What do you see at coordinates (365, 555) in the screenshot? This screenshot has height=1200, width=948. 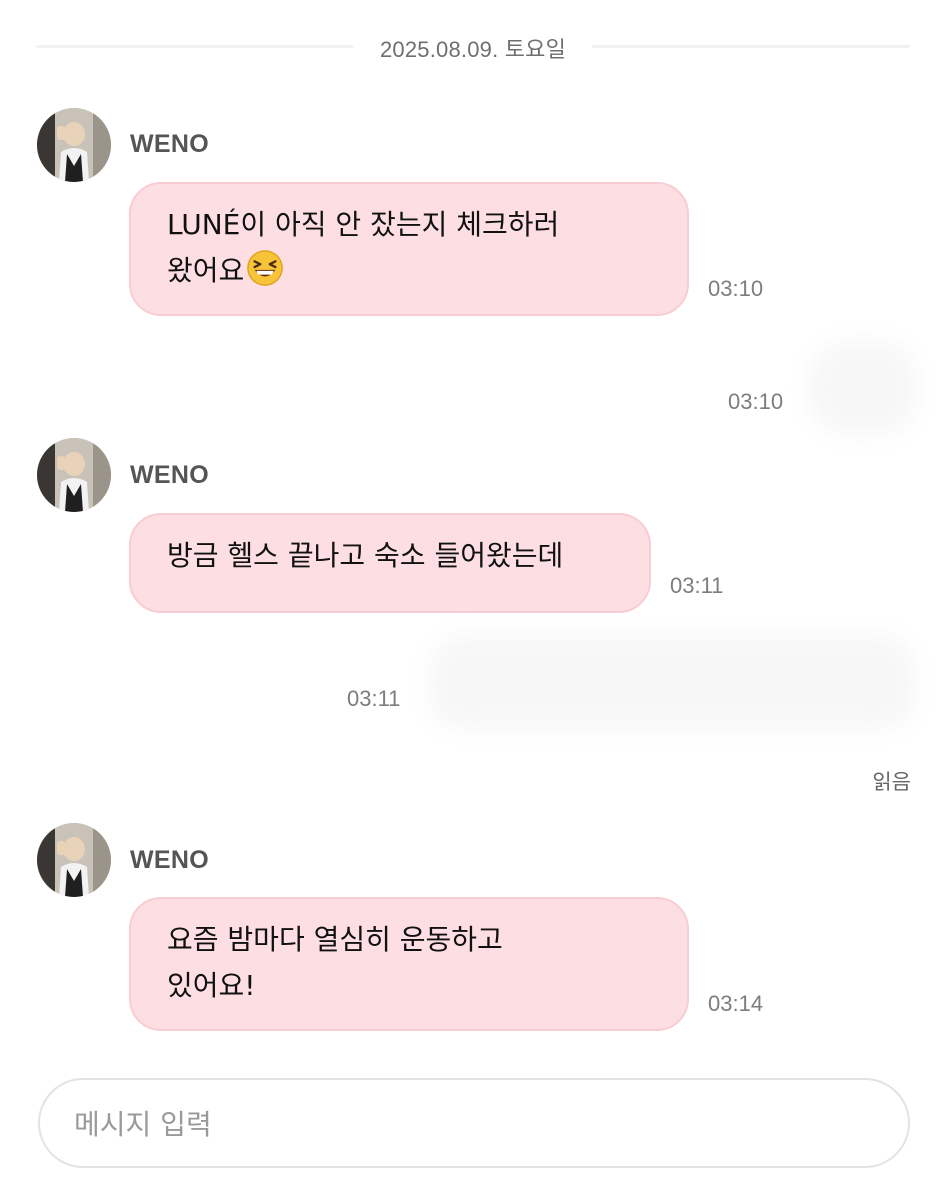 I see `message-line: 방금 헬스 끝나고 숙소 들어왔는데` at bounding box center [365, 555].